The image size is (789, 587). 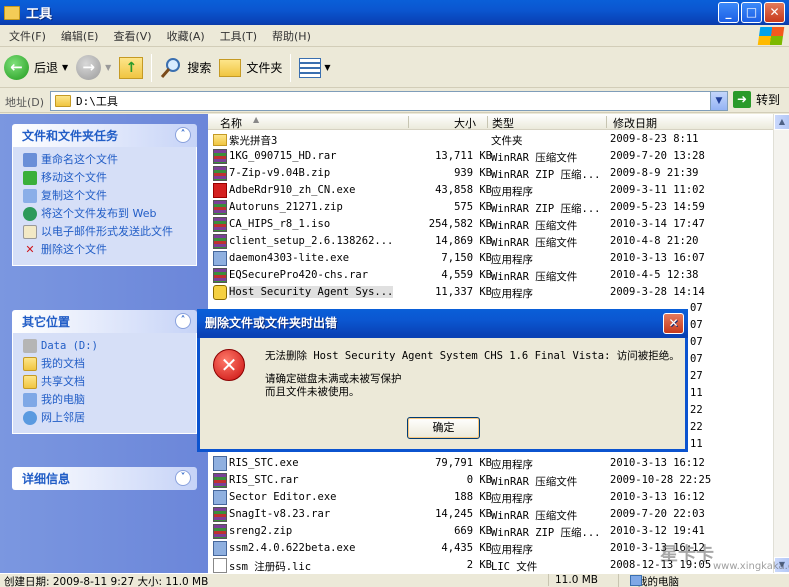 I want to click on file-date: 2009-5-23 14:59, so click(x=657, y=207).